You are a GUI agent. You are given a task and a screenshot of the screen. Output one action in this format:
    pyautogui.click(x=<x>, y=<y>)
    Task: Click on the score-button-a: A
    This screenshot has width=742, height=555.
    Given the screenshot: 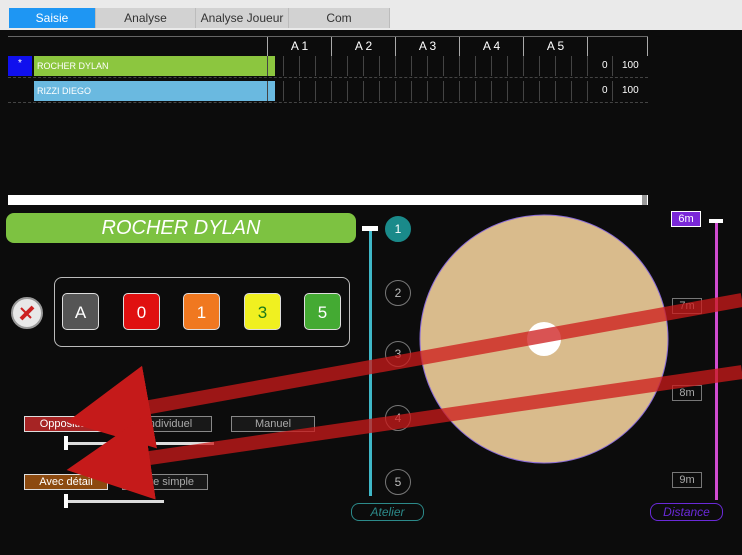 What is the action you would take?
    pyautogui.click(x=80, y=311)
    